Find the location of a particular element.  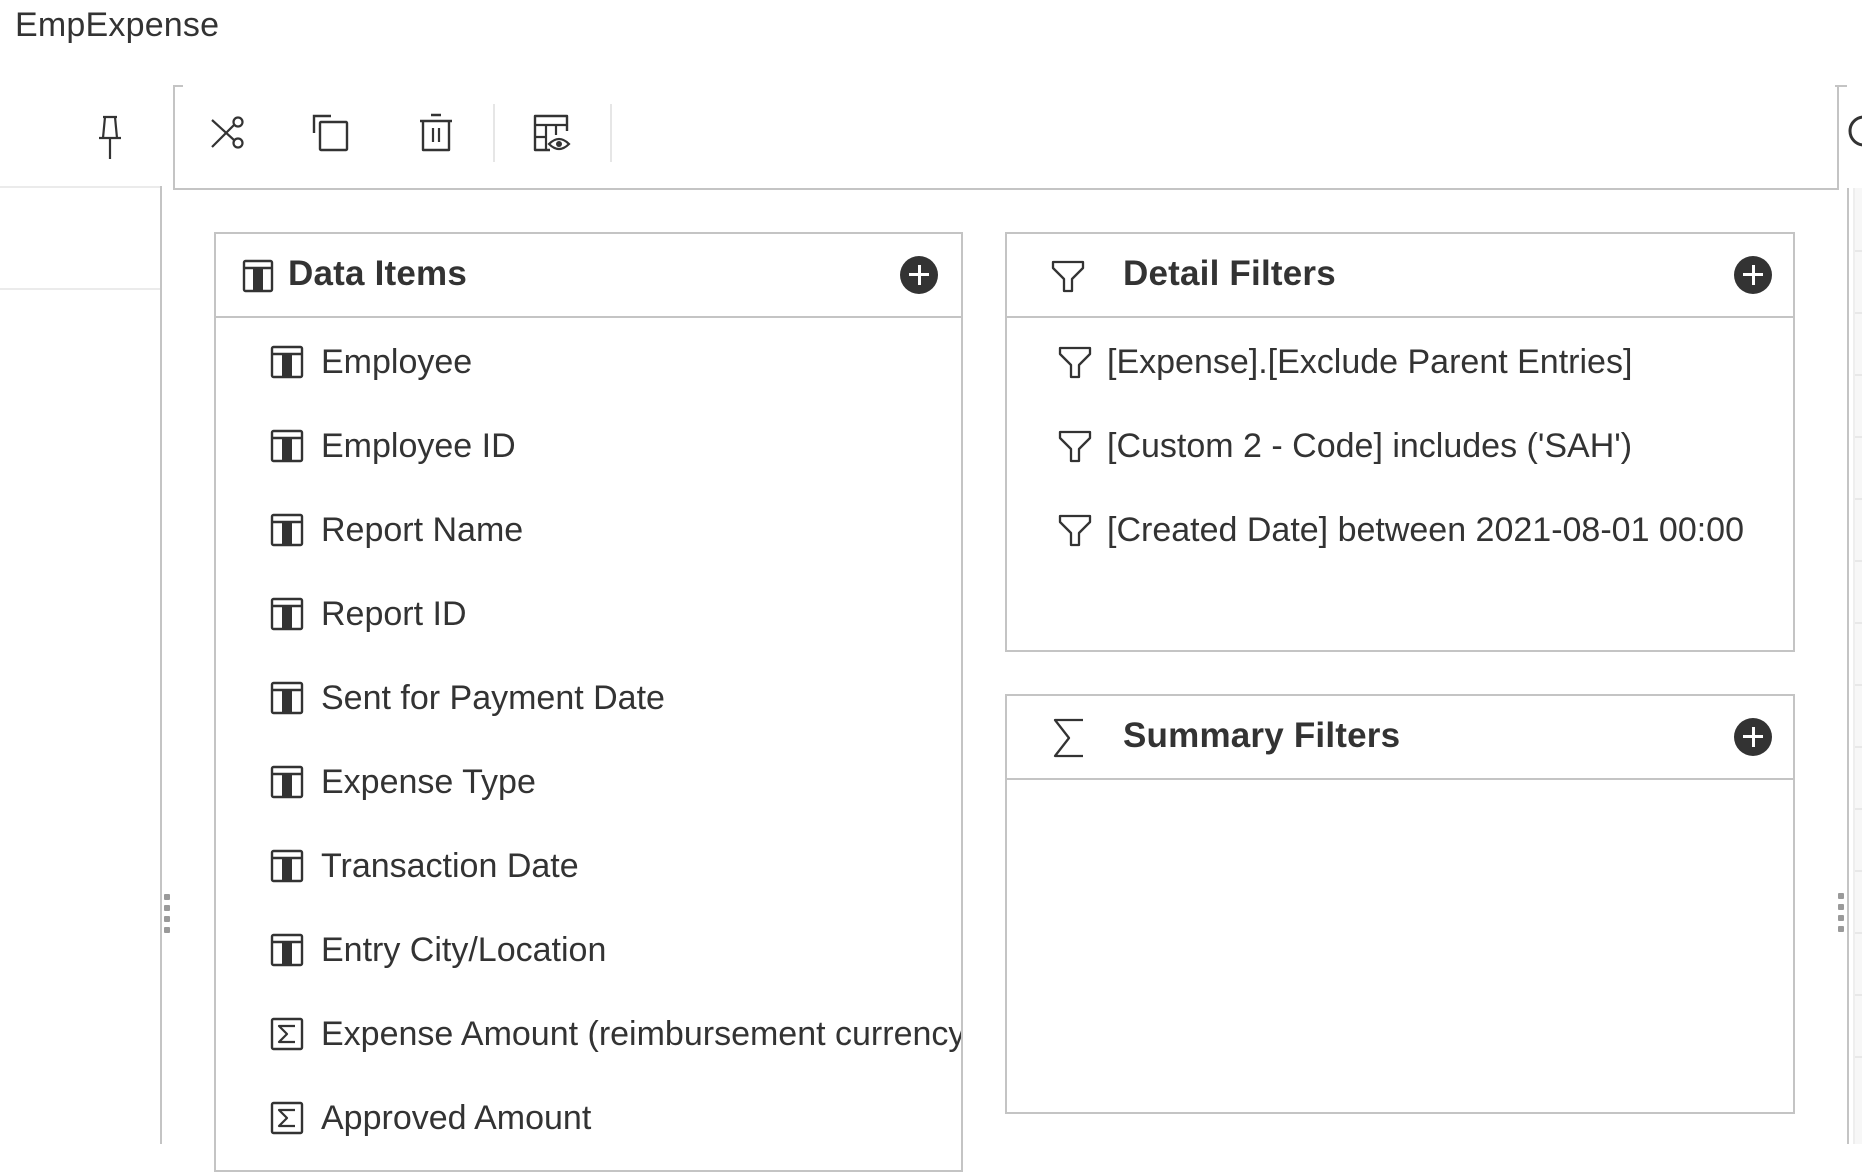

detail-filters-header: Detail Filters is located at coordinates (1400, 276).